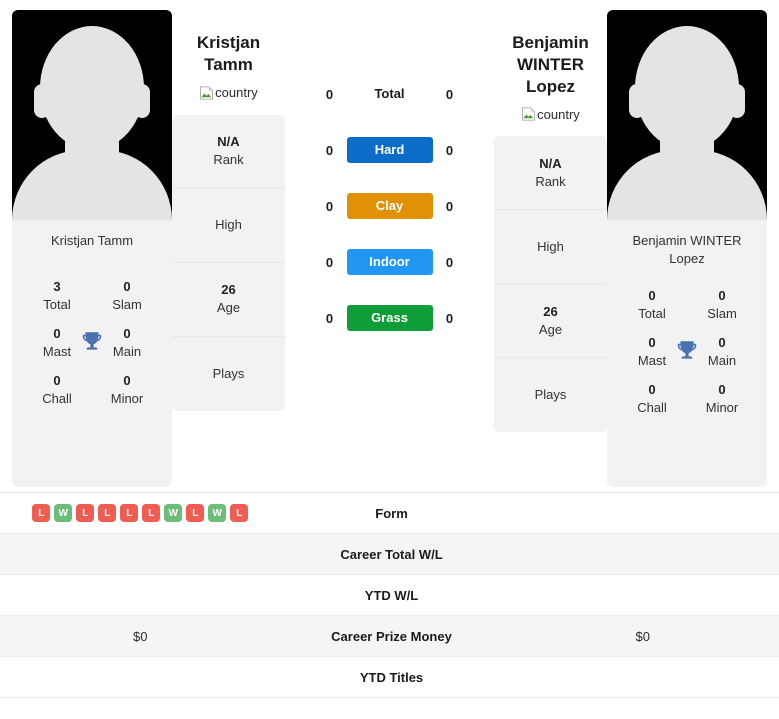 The height and width of the screenshot is (719, 779). I want to click on surface-grass-badge: Grass, so click(389, 318).